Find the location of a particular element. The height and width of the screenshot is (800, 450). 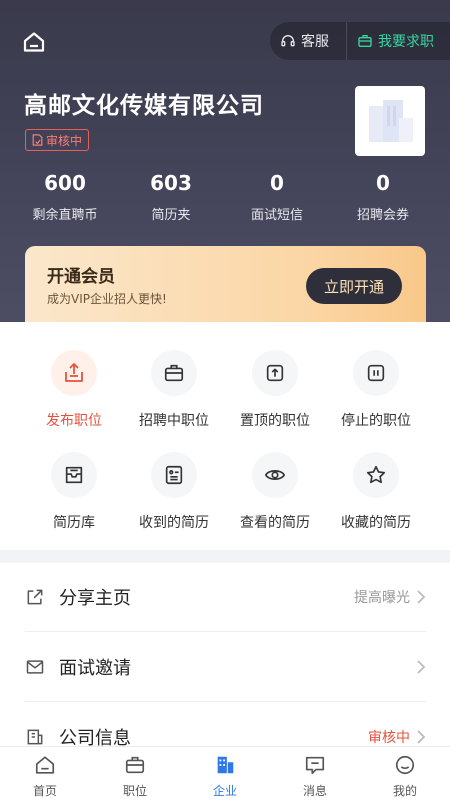

list-item-label: 面试邀请 is located at coordinates (95, 668).